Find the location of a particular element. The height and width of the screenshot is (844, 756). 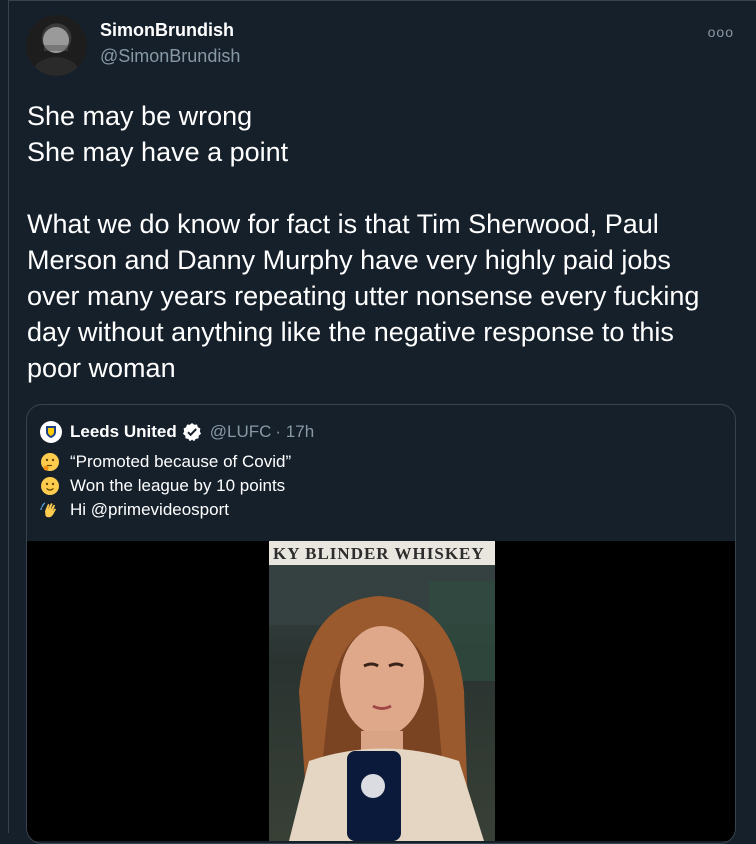

quoted-line: Hi @primevideosport is located at coordinates (134, 510).